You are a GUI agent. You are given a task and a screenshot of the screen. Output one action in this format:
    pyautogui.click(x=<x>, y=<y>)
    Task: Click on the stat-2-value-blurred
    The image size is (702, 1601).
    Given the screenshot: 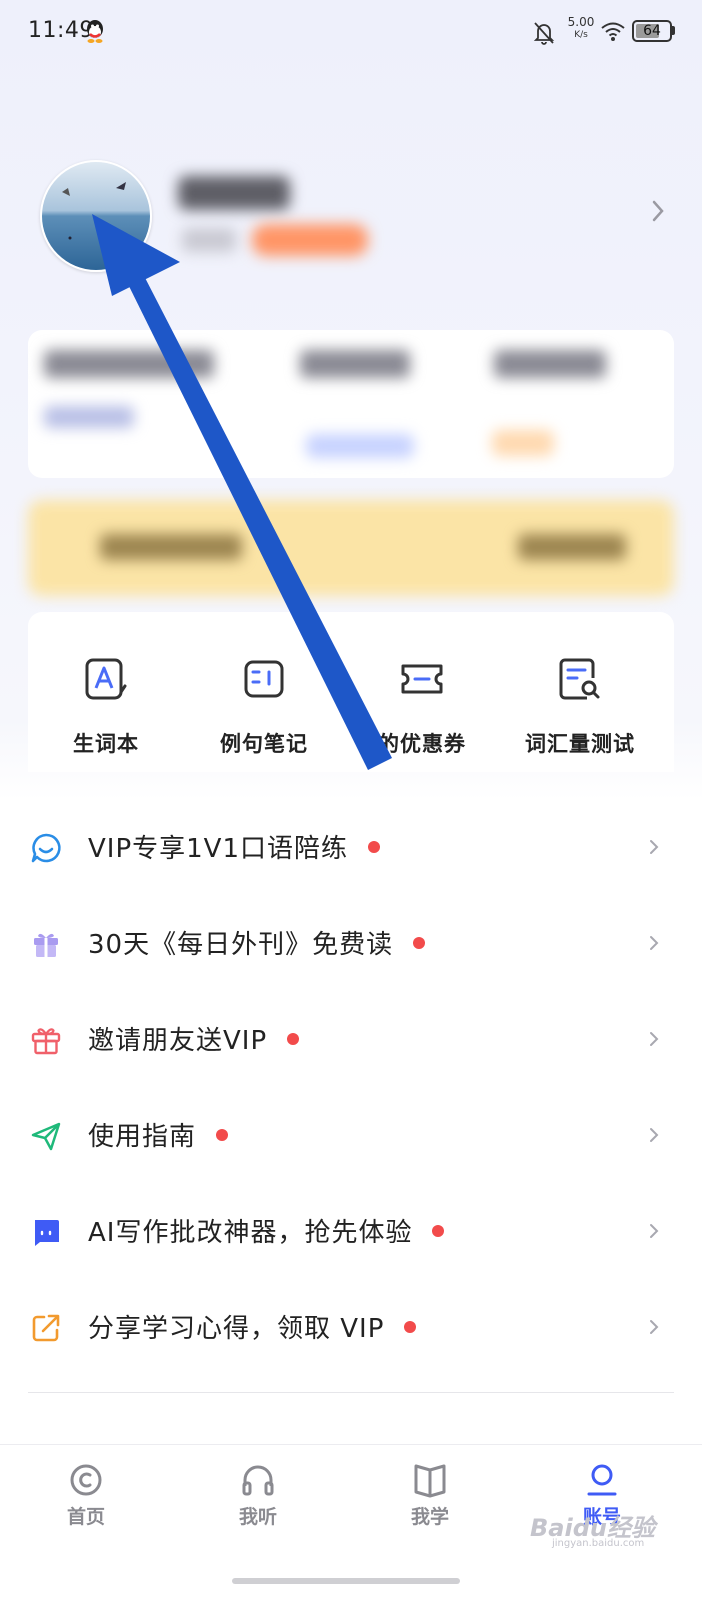 What is the action you would take?
    pyautogui.click(x=360, y=446)
    